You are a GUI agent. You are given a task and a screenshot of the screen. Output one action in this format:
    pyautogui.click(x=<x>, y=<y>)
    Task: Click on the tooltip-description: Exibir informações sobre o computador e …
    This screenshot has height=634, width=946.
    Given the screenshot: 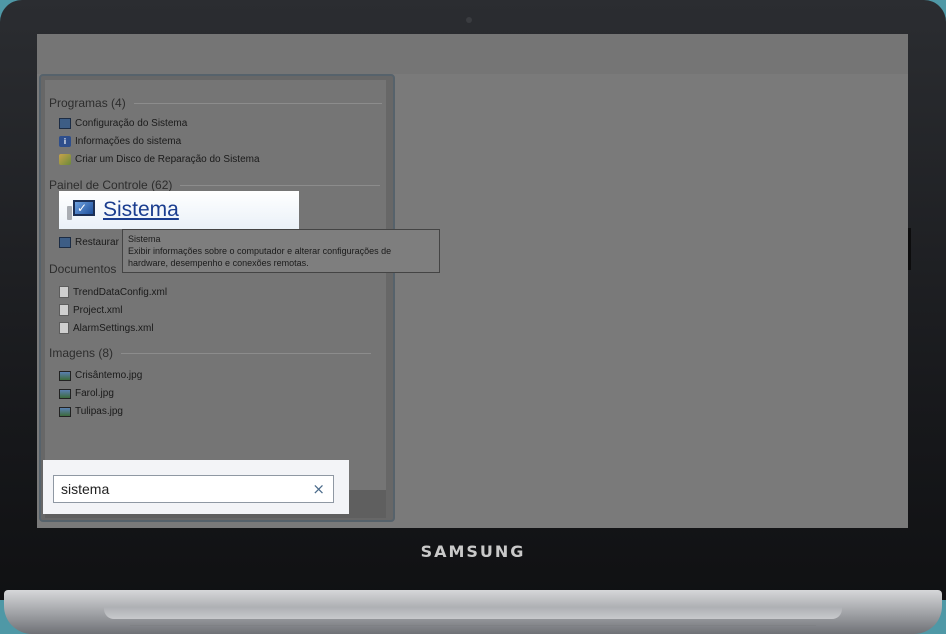 What is the action you would take?
    pyautogui.click(x=260, y=251)
    